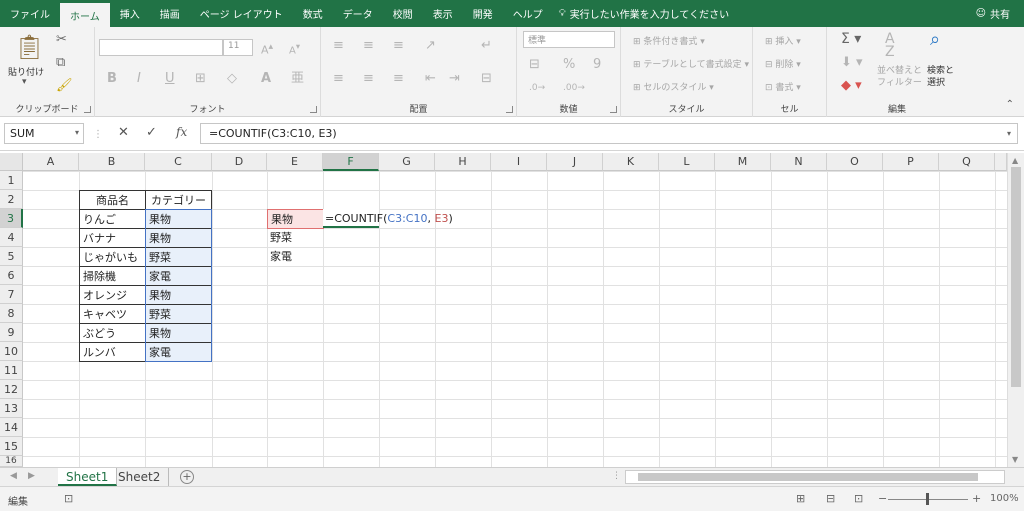 The height and width of the screenshot is (511, 1024). I want to click on sort-filter-icon: AZ, so click(890, 45).